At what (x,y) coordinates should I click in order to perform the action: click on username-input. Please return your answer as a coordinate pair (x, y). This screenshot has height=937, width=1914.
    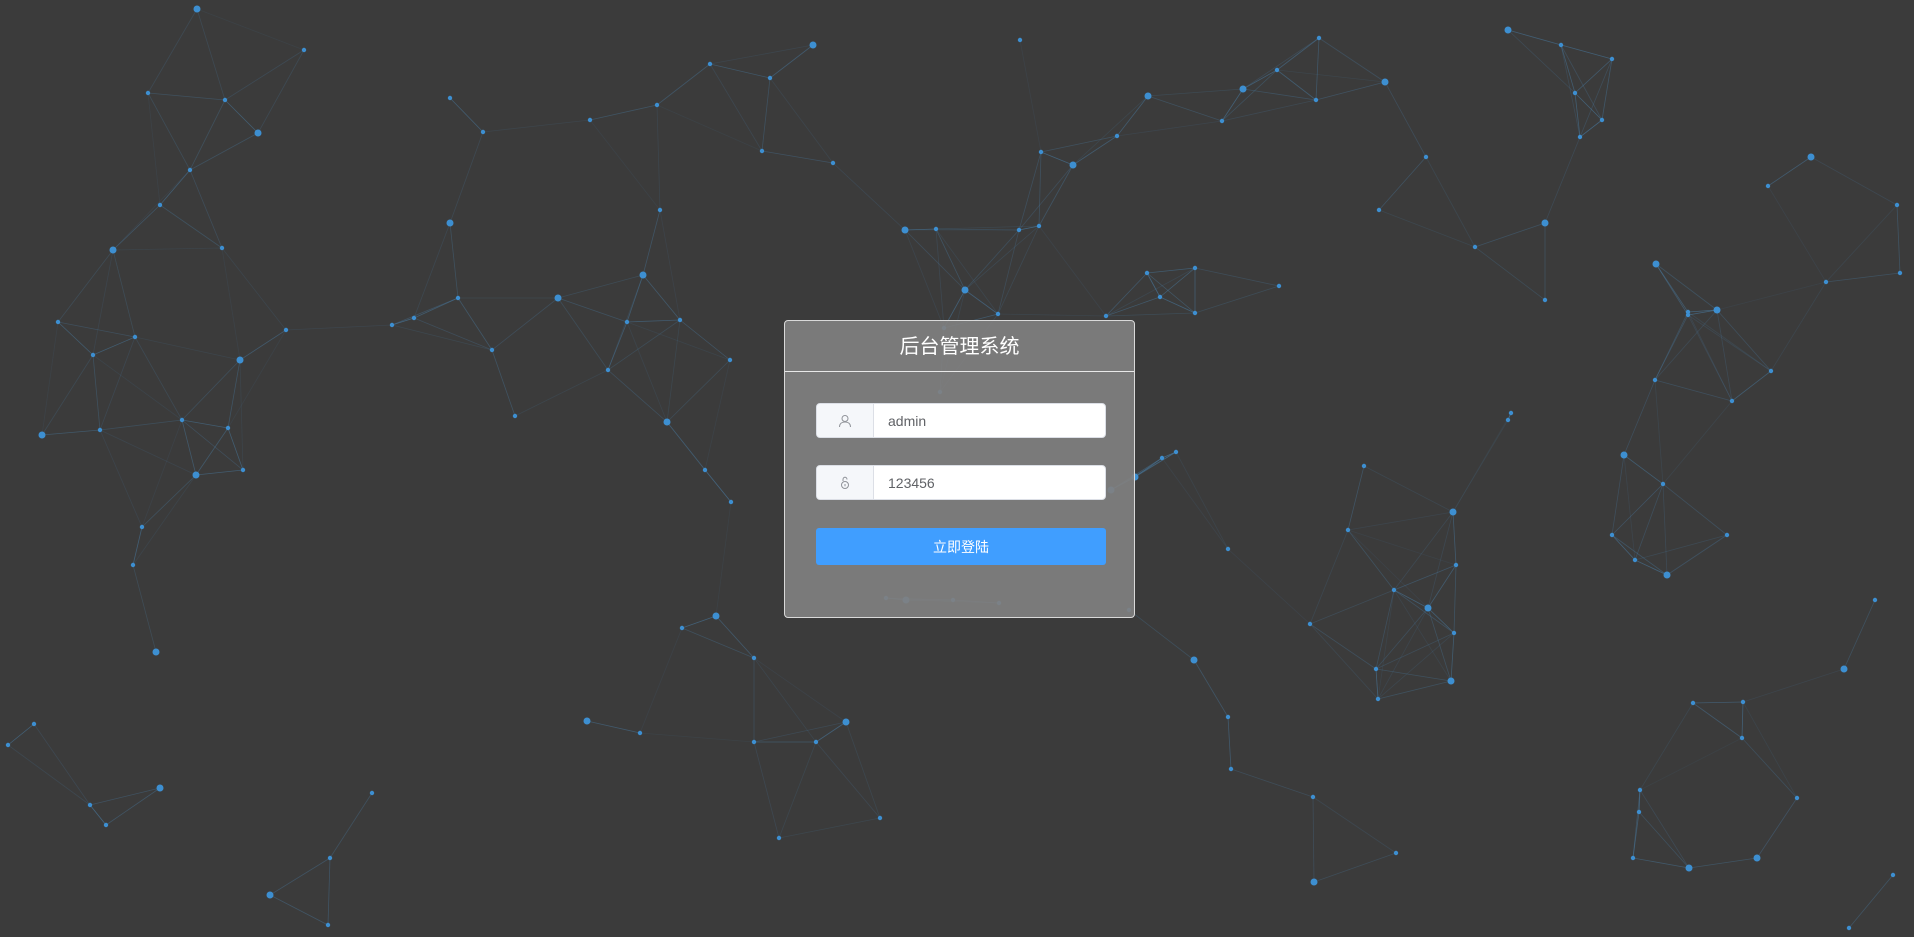
    Looking at the image, I should click on (989, 420).